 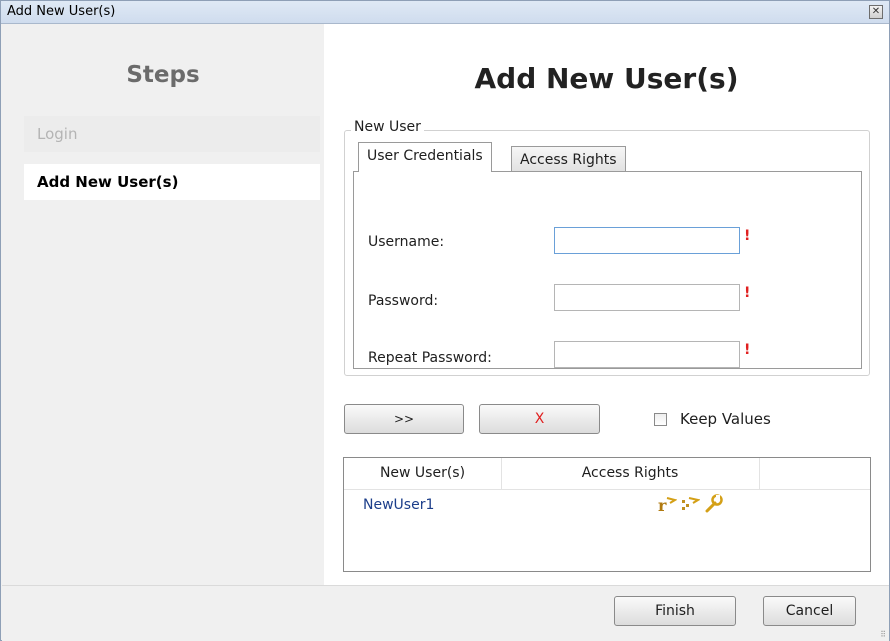 What do you see at coordinates (883, 634) in the screenshot?
I see `resize-grip-icon: ⠿` at bounding box center [883, 634].